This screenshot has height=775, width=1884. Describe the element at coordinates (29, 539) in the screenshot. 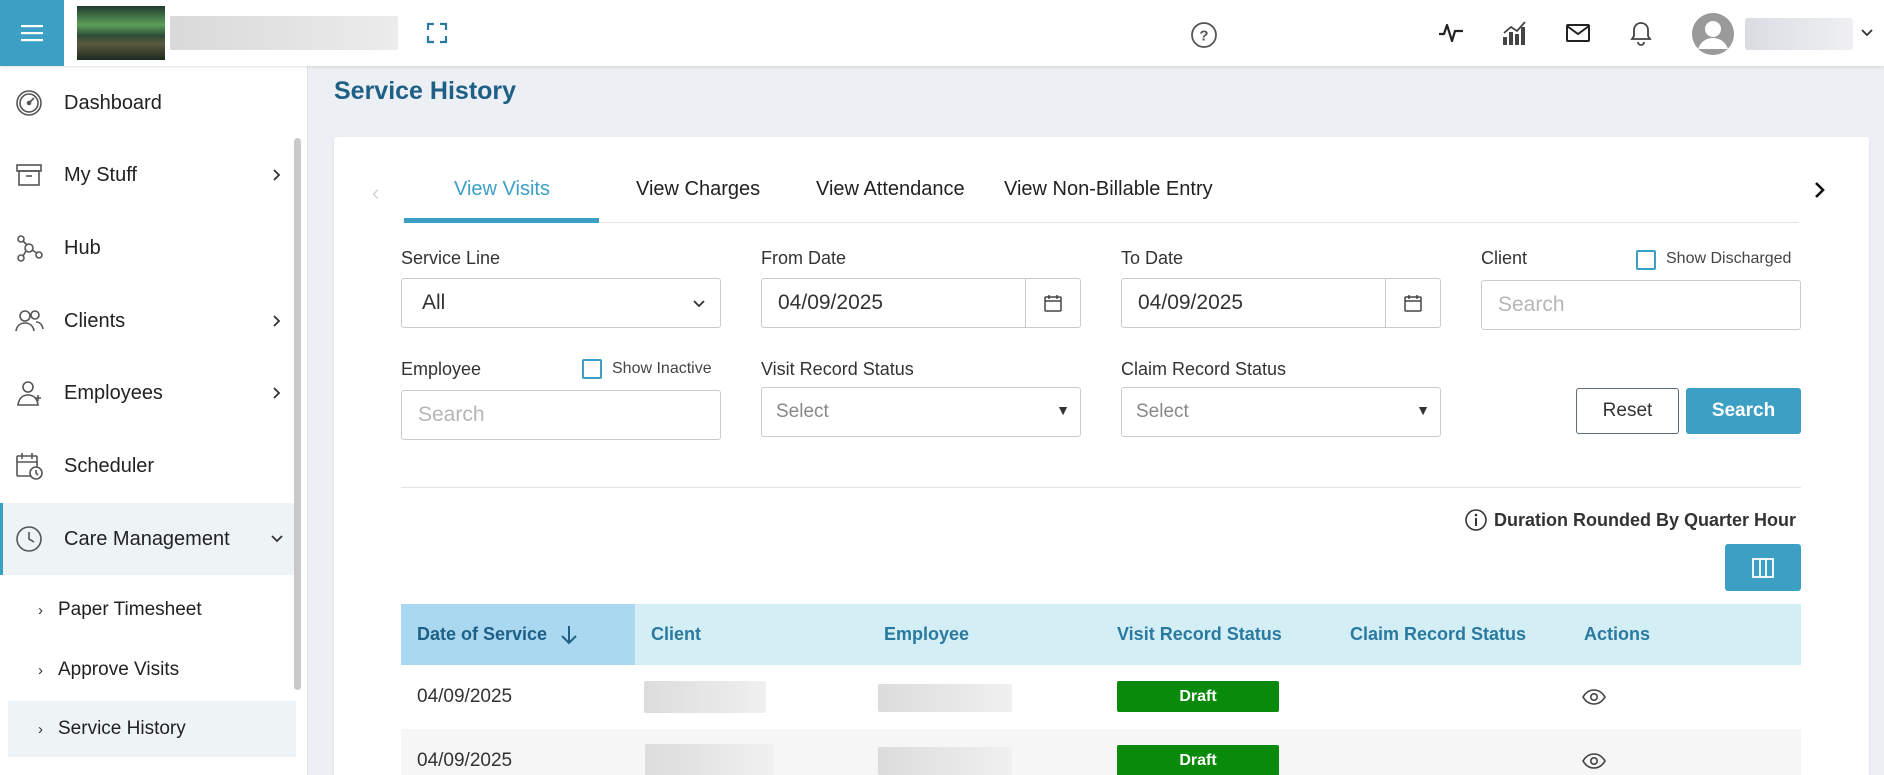

I see `clock-icon` at that location.